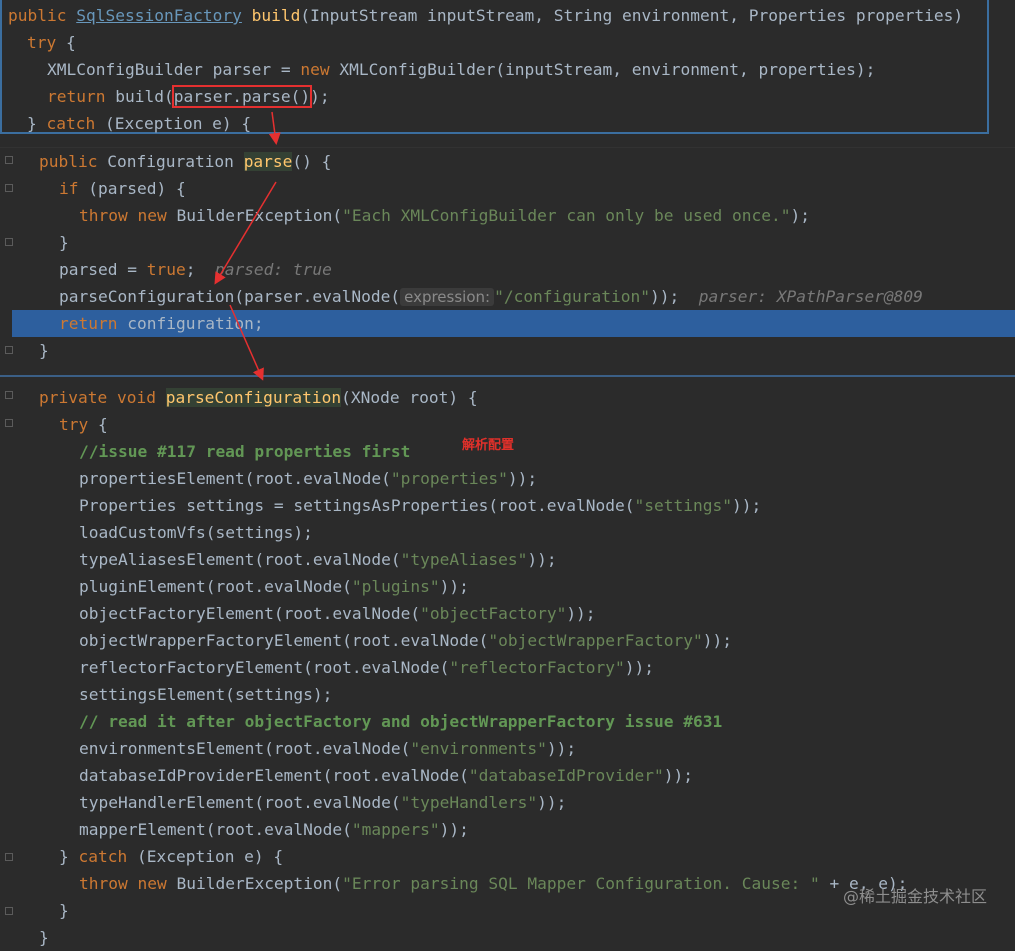 This screenshot has width=1015, height=951. I want to click on method-call: settingsElement(, so click(157, 694).